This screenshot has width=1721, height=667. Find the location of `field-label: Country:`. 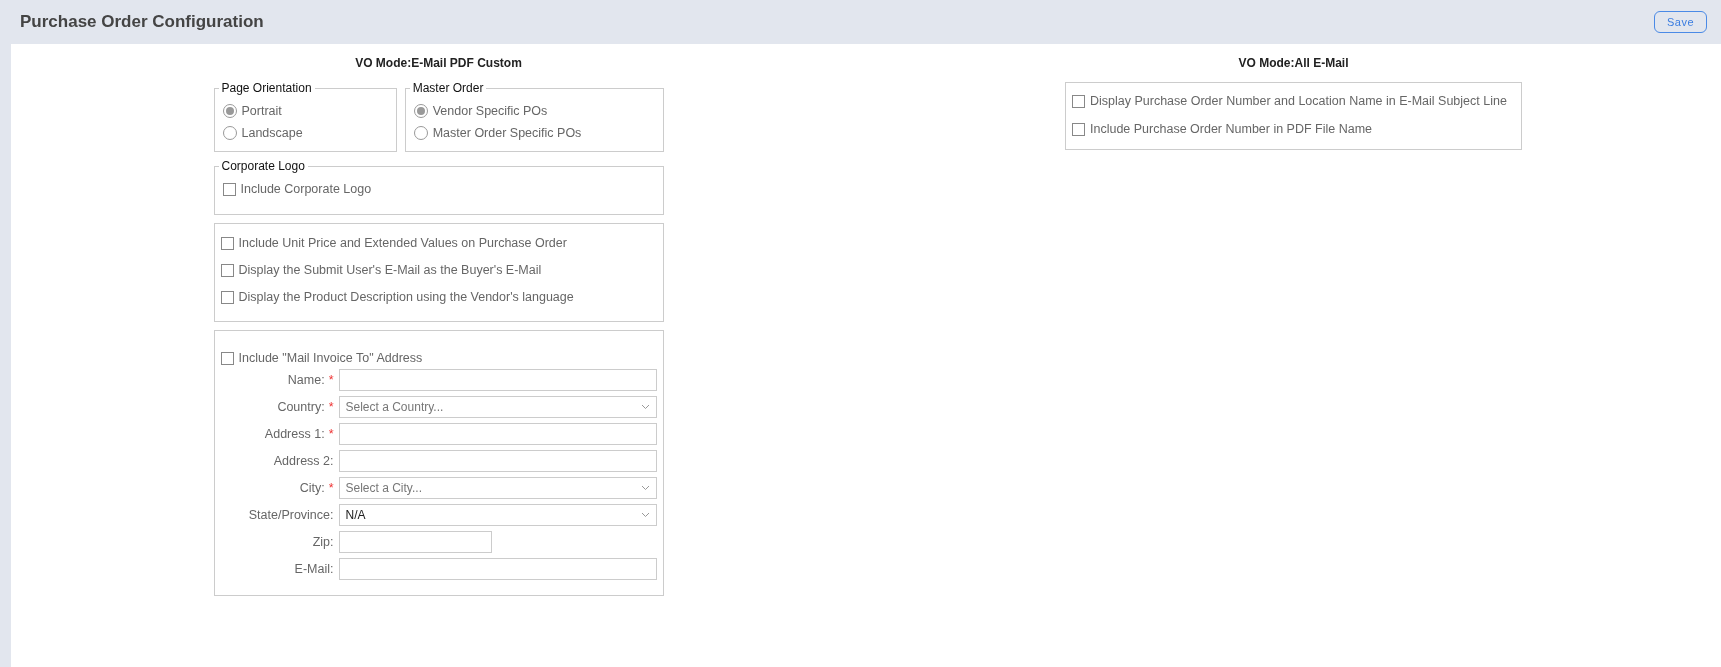

field-label: Country: is located at coordinates (301, 407).